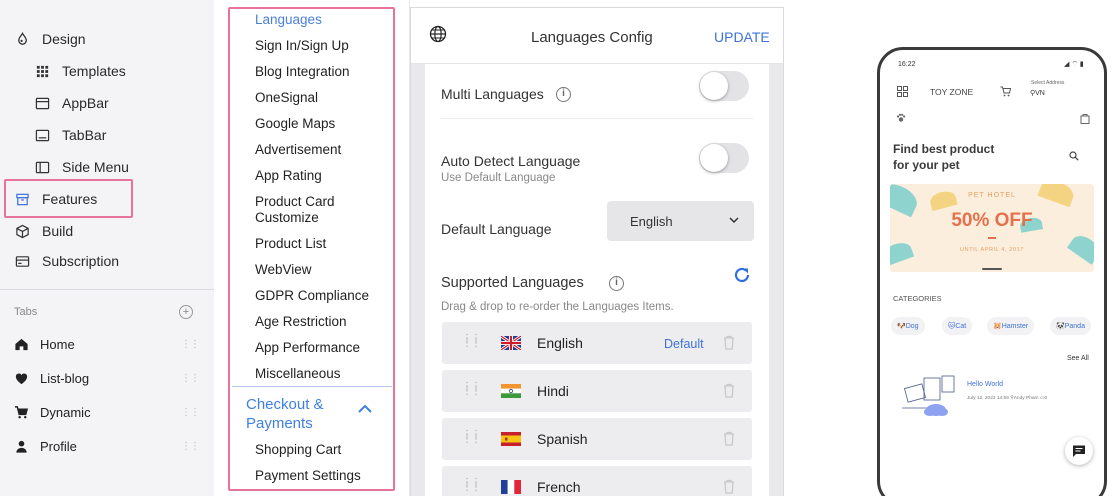 The width and height of the screenshot is (1114, 496). What do you see at coordinates (22, 378) in the screenshot?
I see `heart-icon` at bounding box center [22, 378].